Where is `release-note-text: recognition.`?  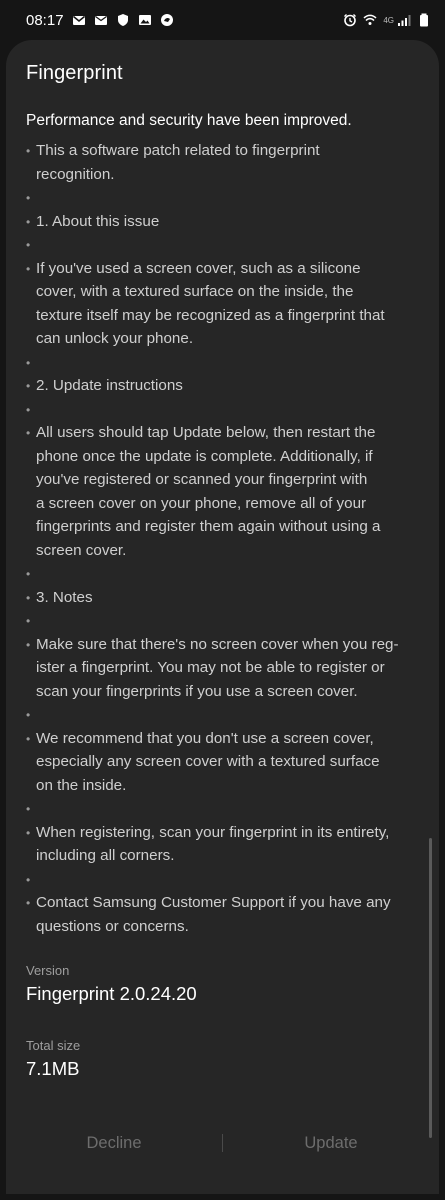
release-note-text: recognition. is located at coordinates (75, 174).